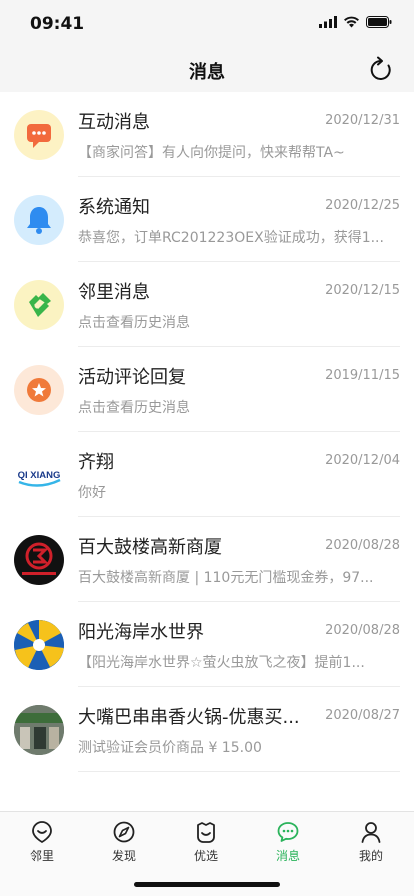 The width and height of the screenshot is (414, 896). I want to click on status-icons, so click(355, 22).